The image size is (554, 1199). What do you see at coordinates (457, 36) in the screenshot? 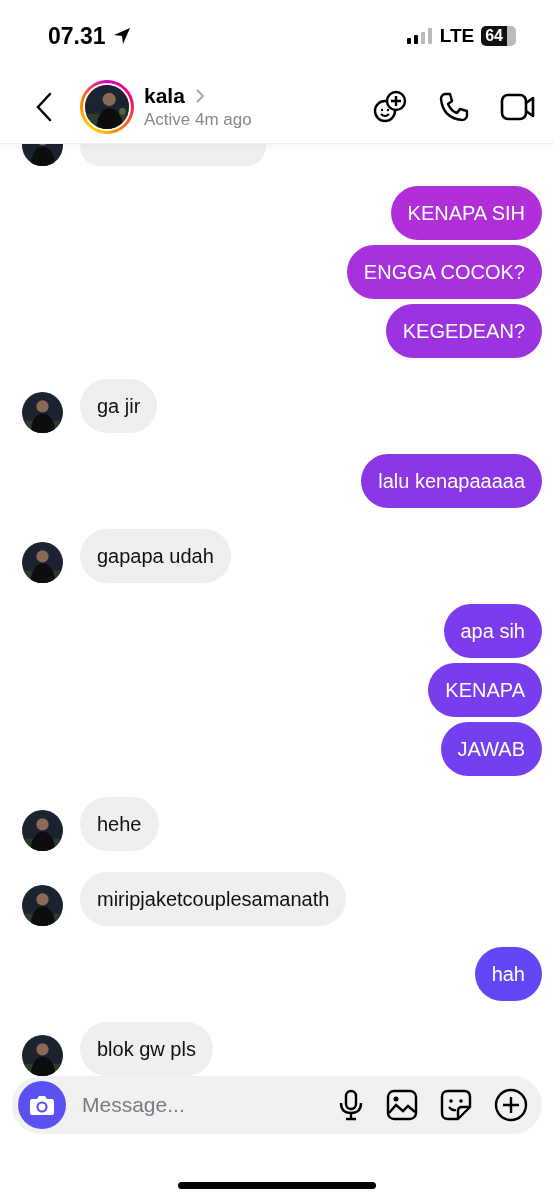
I see `network-label: LTE` at bounding box center [457, 36].